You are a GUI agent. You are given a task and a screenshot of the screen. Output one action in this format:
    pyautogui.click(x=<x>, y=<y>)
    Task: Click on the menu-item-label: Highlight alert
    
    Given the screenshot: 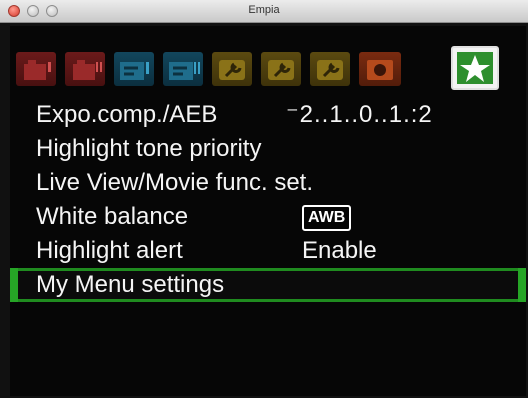 What is the action you would take?
    pyautogui.click(x=109, y=250)
    